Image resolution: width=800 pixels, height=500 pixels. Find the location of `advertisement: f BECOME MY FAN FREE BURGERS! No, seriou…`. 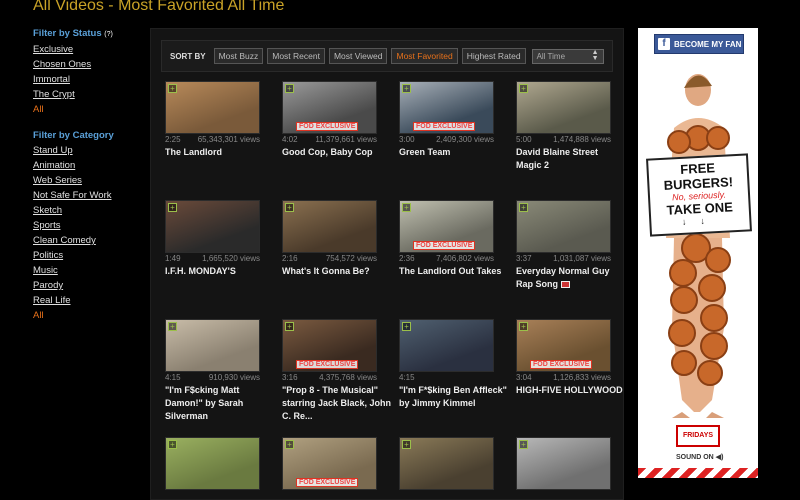

advertisement: f BECOME MY FAN FREE BURGERS! No, seriou… is located at coordinates (698, 253).